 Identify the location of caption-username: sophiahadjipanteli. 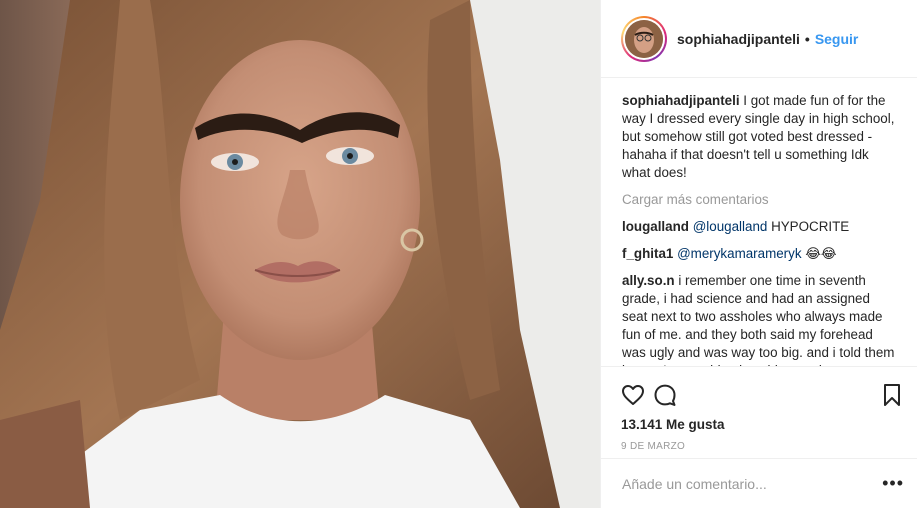
(681, 100).